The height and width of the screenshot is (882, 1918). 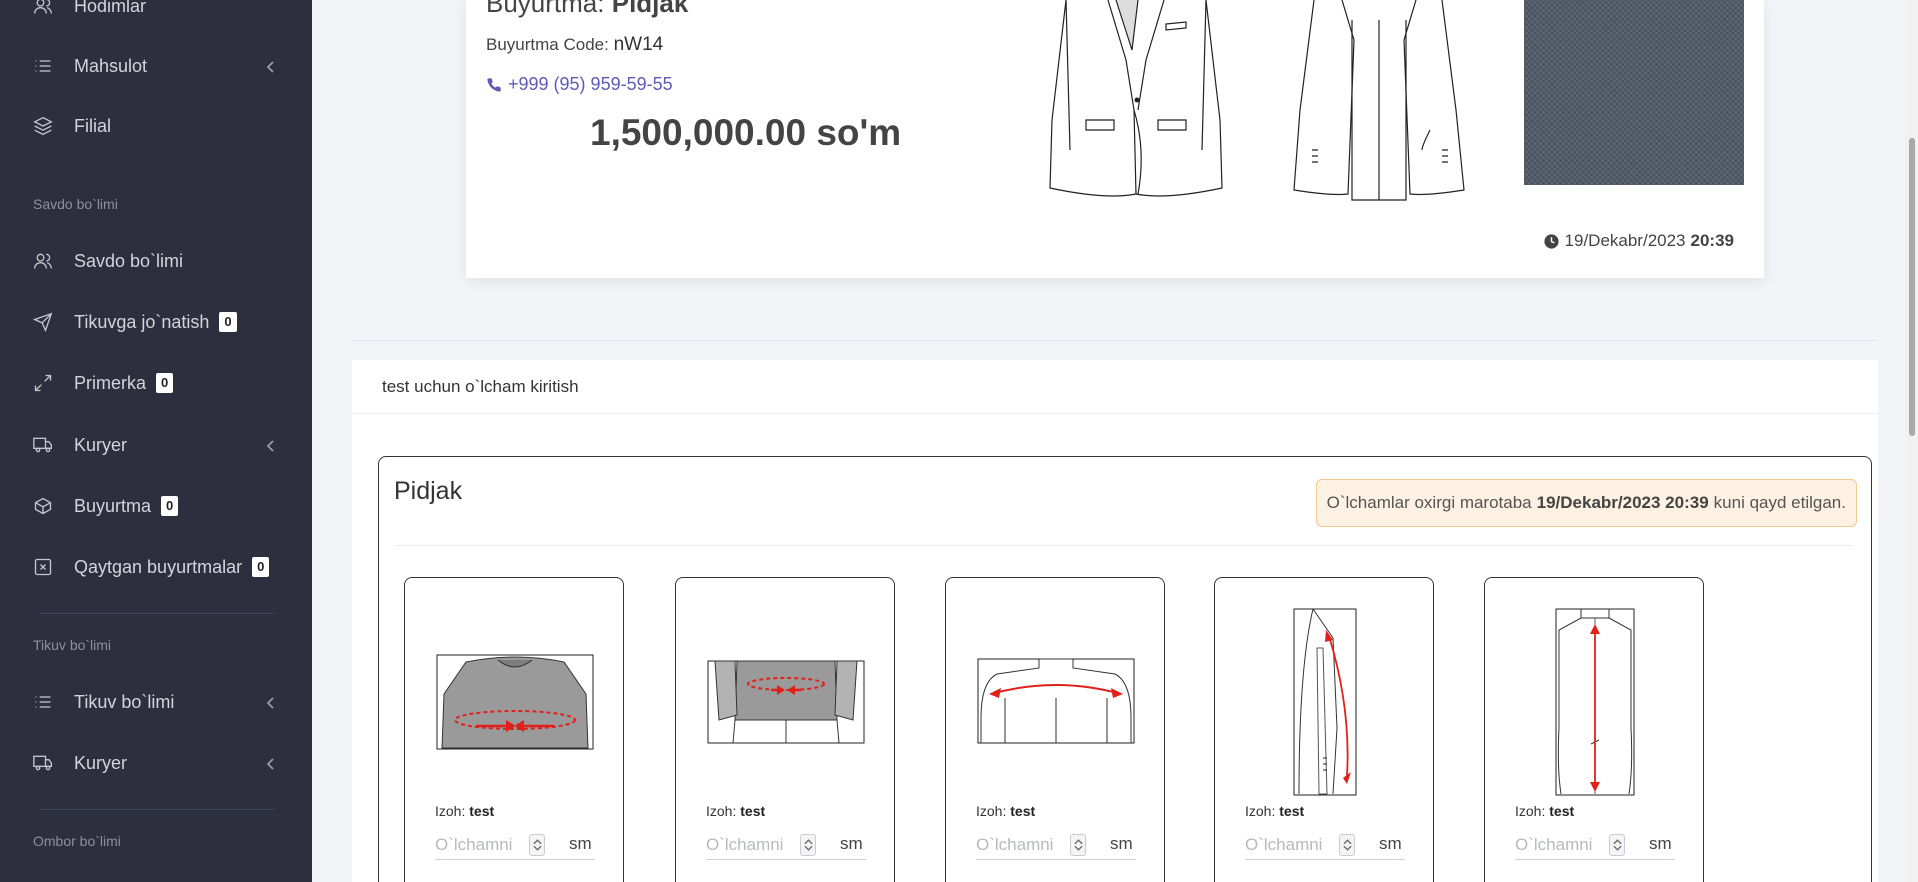 I want to click on order-time-value: 20:39, so click(x=1712, y=240).